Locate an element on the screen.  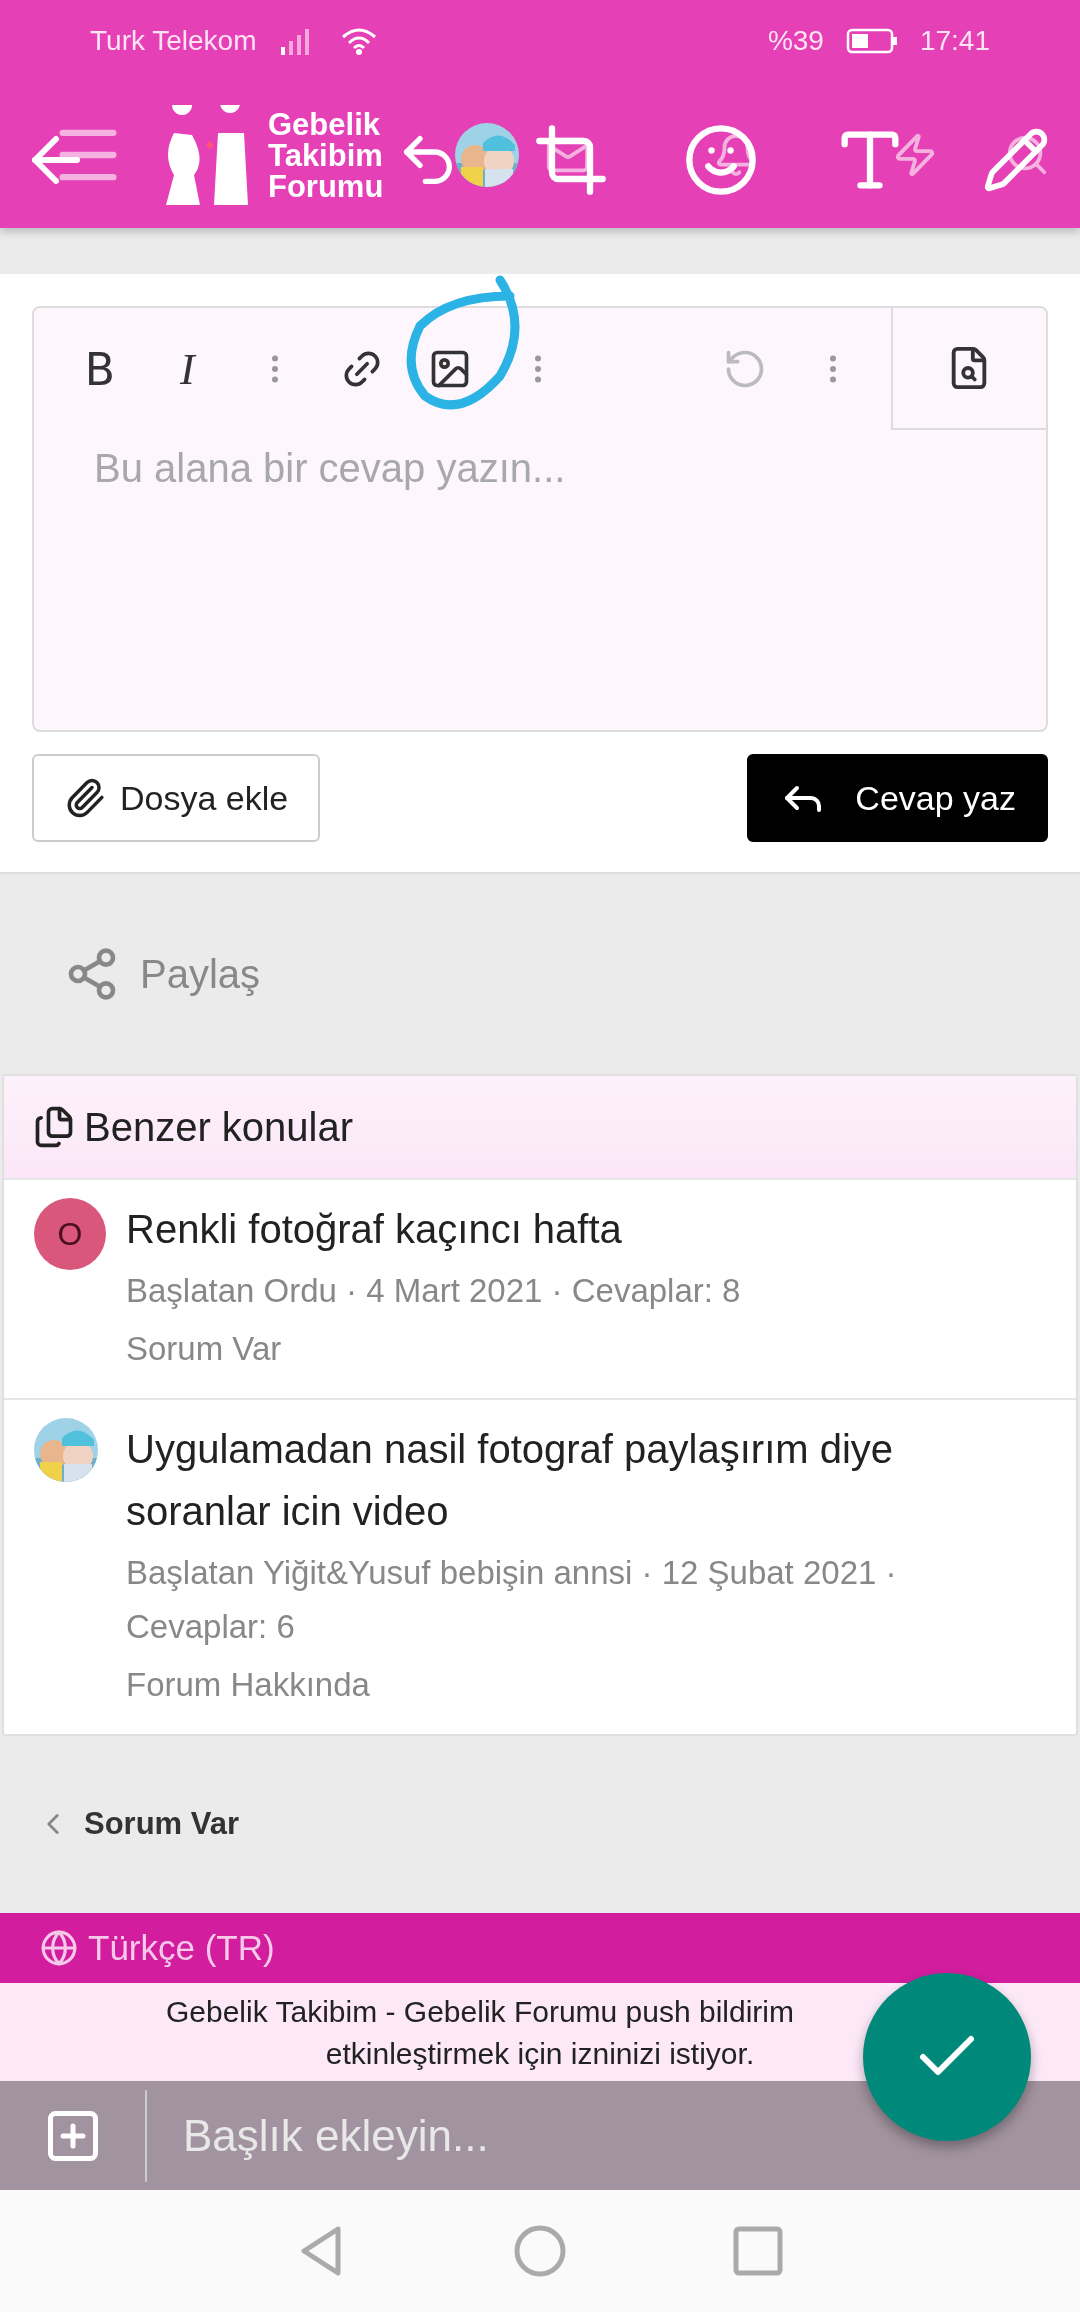
notification-notice: etkinleştirmek için izninizi istiyor. is located at coordinates (540, 2054).